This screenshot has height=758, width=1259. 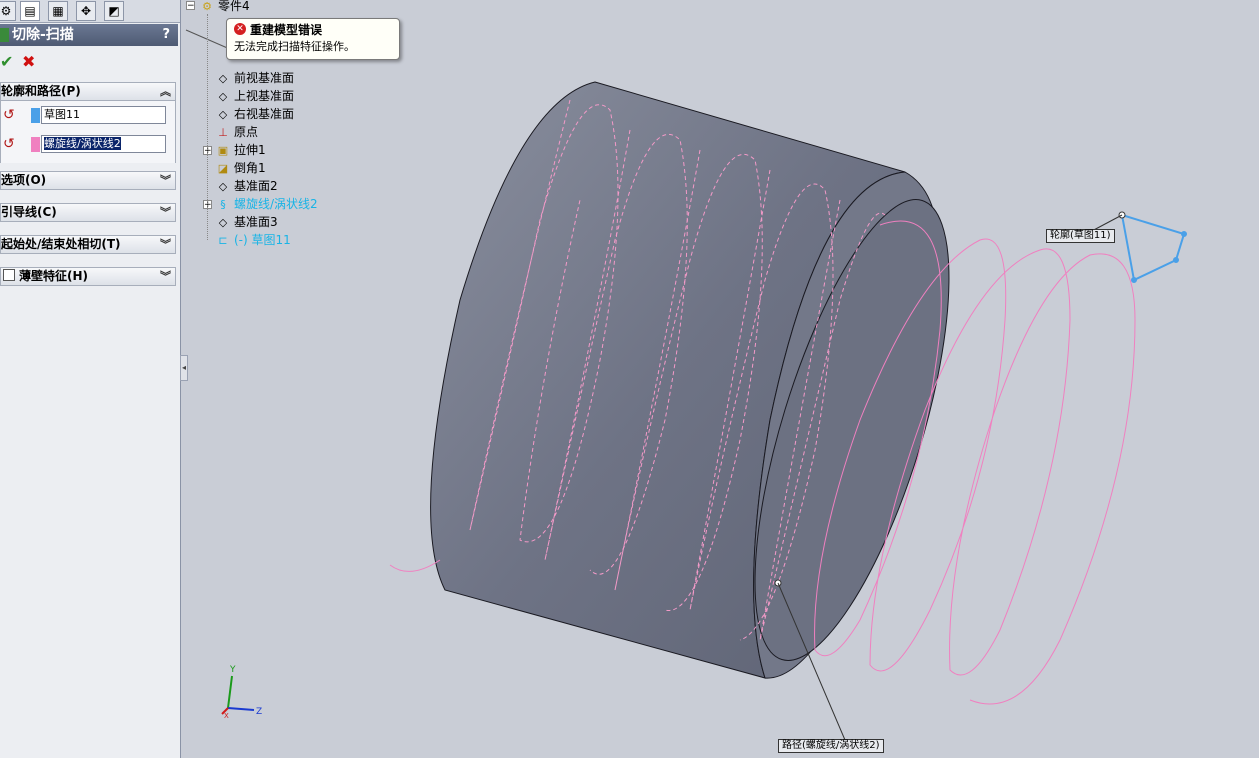 What do you see at coordinates (237, 132) in the screenshot?
I see `tree-item-origin: ⊥ 原点` at bounding box center [237, 132].